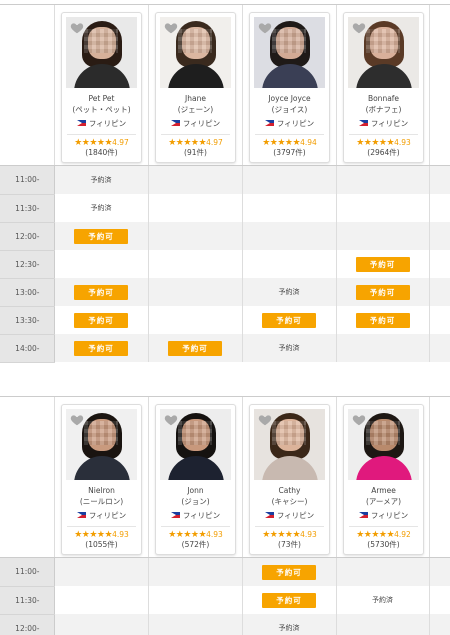 The image size is (450, 635). Describe the element at coordinates (383, 433) in the screenshot. I see `face-mosaic` at that location.